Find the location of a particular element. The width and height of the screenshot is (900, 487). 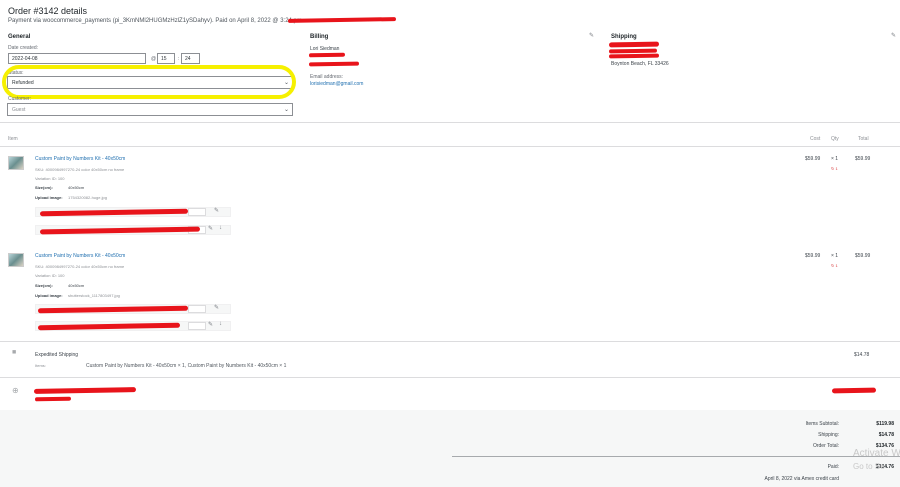

col-cost: Cost is located at coordinates (815, 139).